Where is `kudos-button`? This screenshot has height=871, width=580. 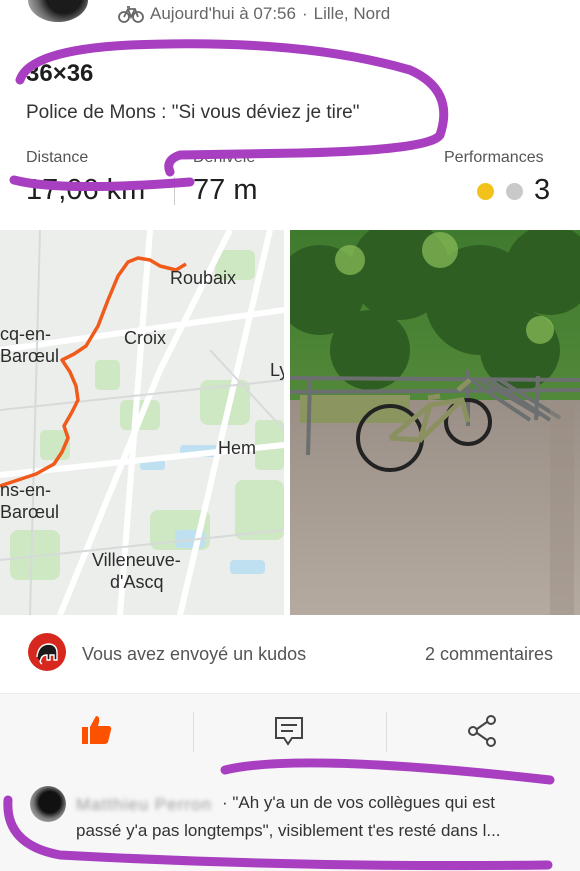 kudos-button is located at coordinates (96, 731).